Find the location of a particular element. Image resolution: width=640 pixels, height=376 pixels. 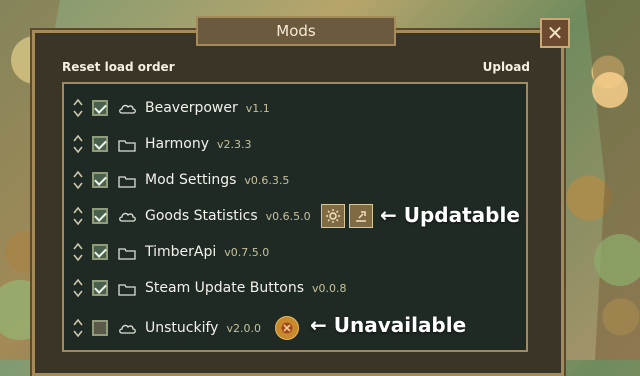

mod-row-unstuckify: Unstuckify v2.0.0 is located at coordinates (185, 328).